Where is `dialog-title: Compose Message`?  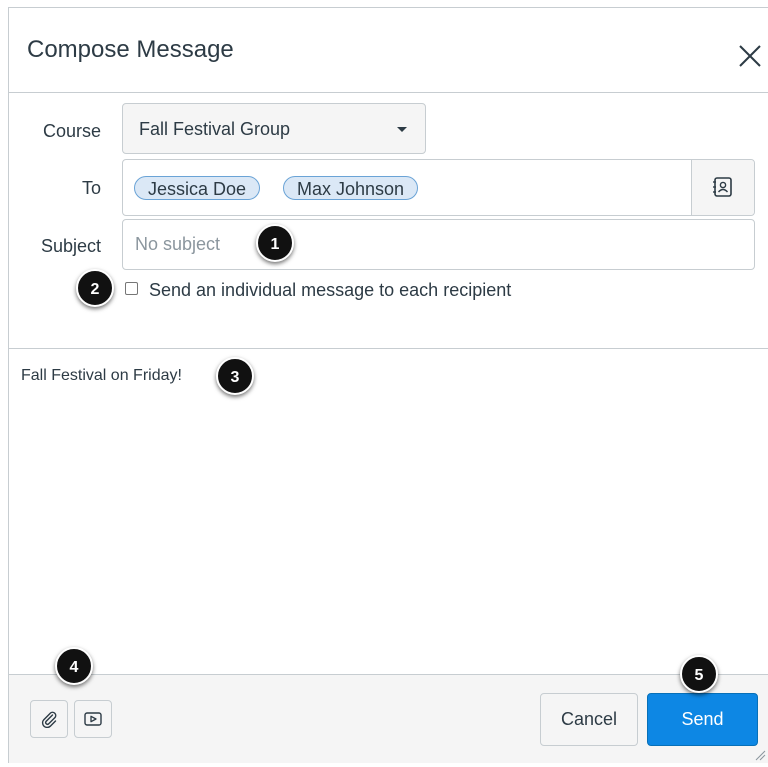 dialog-title: Compose Message is located at coordinates (130, 49).